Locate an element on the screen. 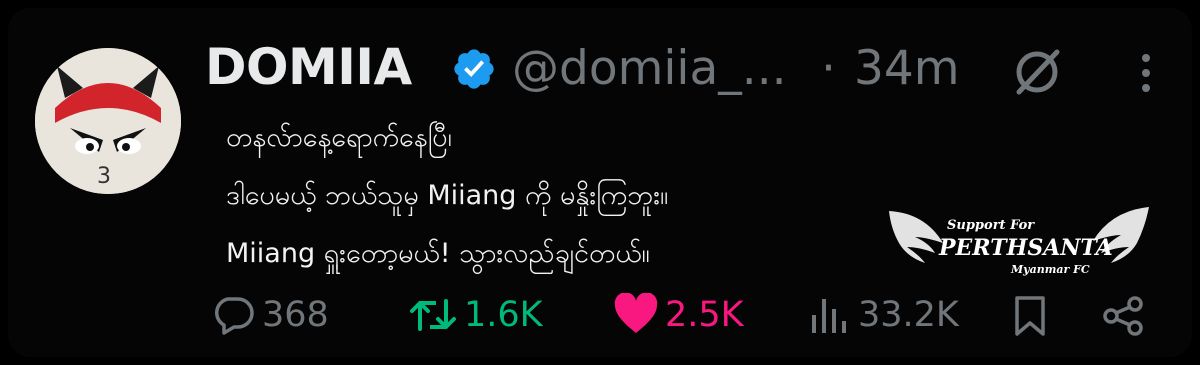  reply-count: 368 is located at coordinates (295, 315).